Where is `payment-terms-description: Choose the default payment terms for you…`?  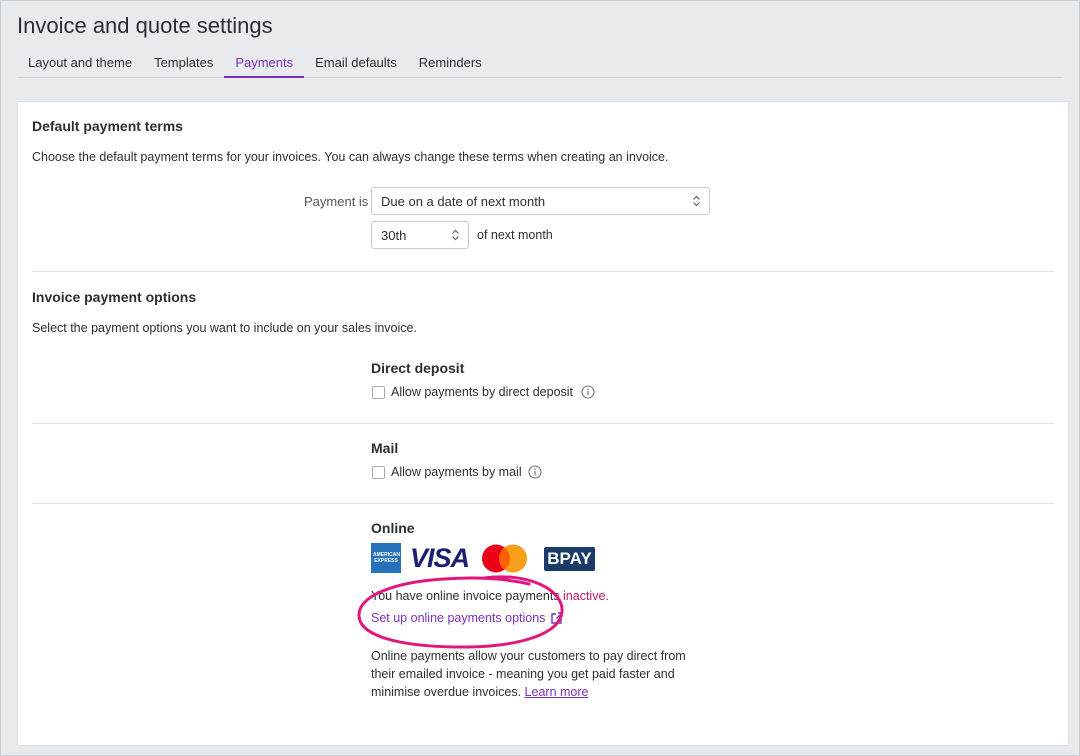 payment-terms-description: Choose the default payment terms for you… is located at coordinates (350, 157).